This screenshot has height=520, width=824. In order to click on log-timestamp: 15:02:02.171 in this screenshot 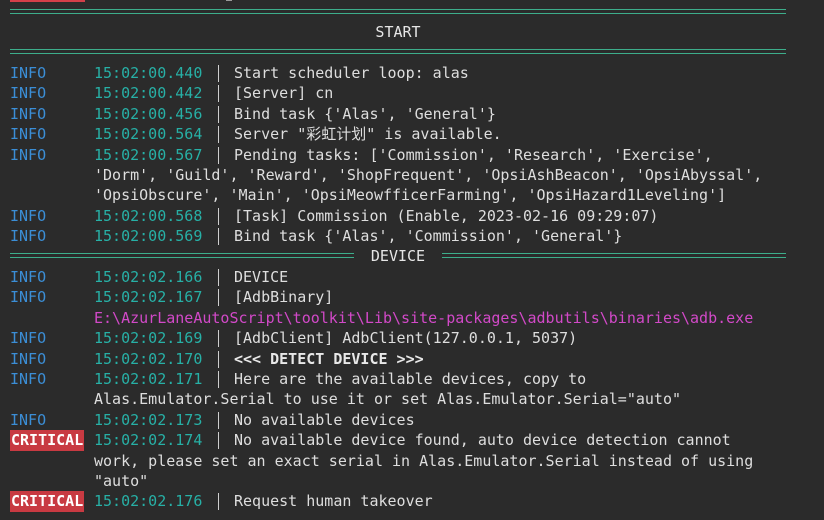, I will do `click(148, 379)`.